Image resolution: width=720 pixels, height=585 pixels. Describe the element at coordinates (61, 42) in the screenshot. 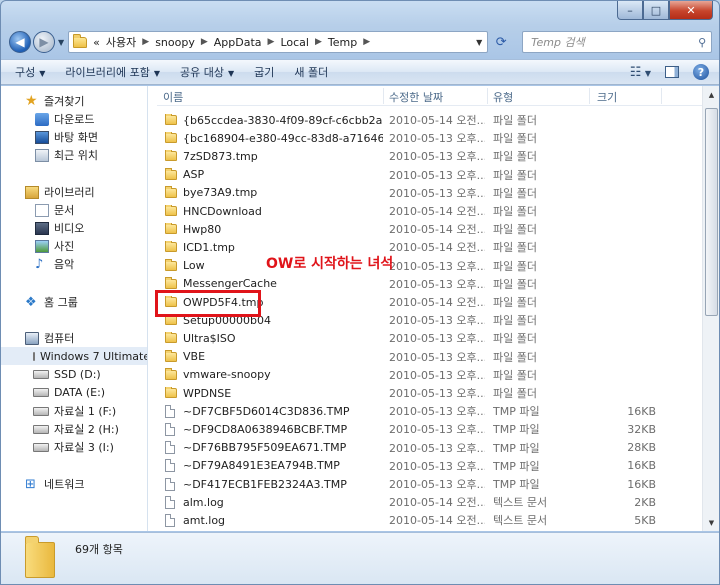

I see `recent-pages-dropdown: ▼` at that location.